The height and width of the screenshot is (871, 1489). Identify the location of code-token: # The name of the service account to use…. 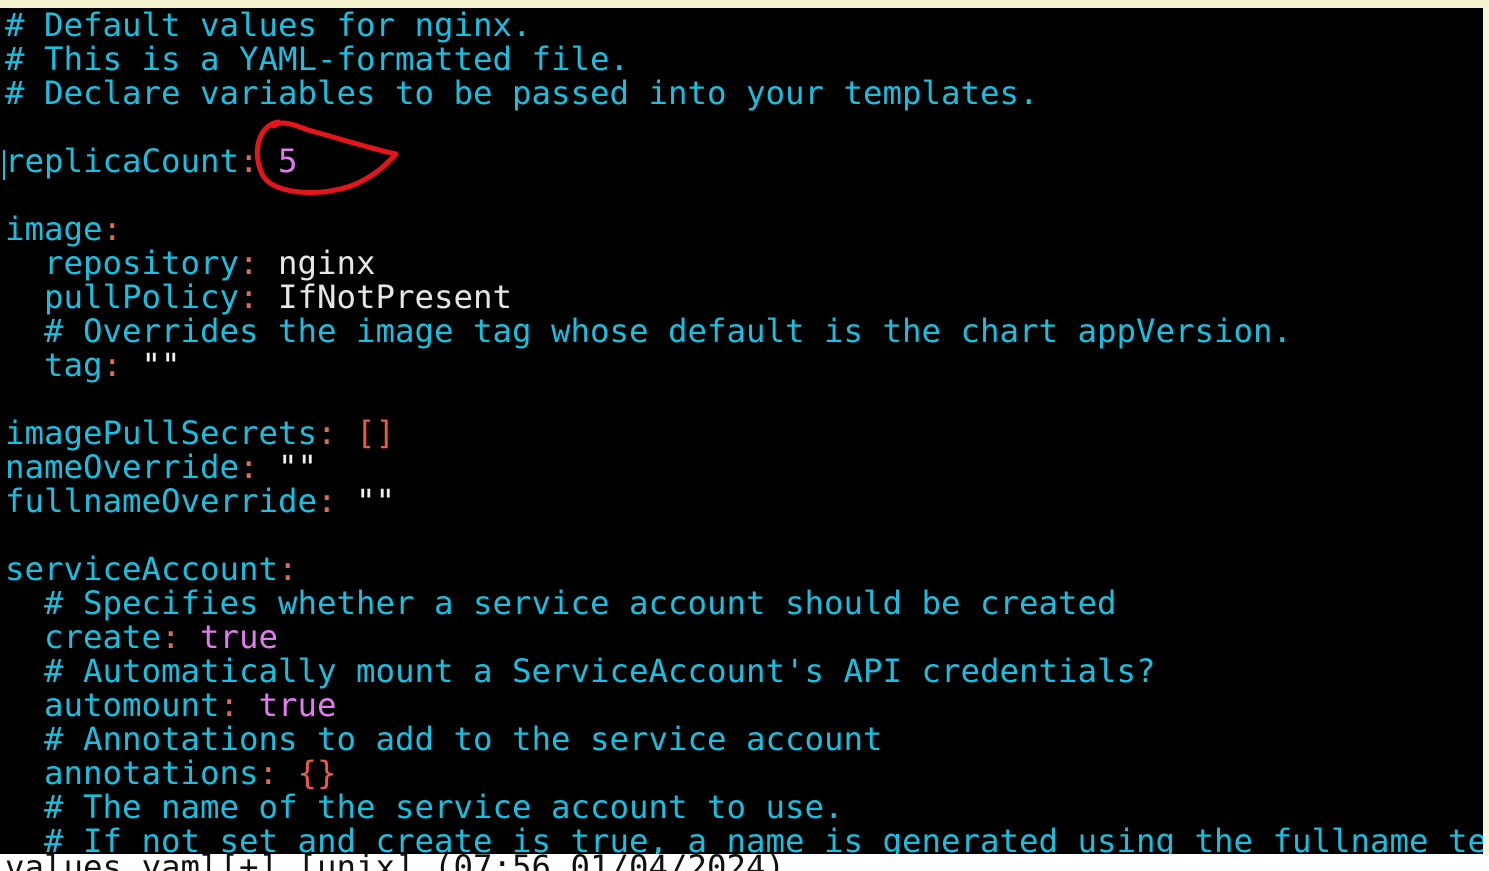
(424, 807).